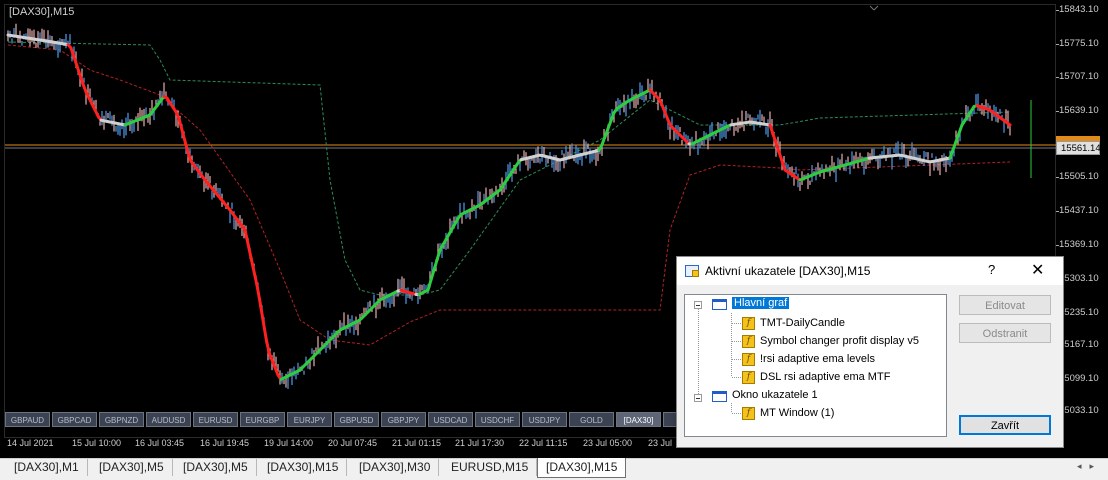  What do you see at coordinates (1005, 305) in the screenshot?
I see `edit-button: Editovat` at bounding box center [1005, 305].